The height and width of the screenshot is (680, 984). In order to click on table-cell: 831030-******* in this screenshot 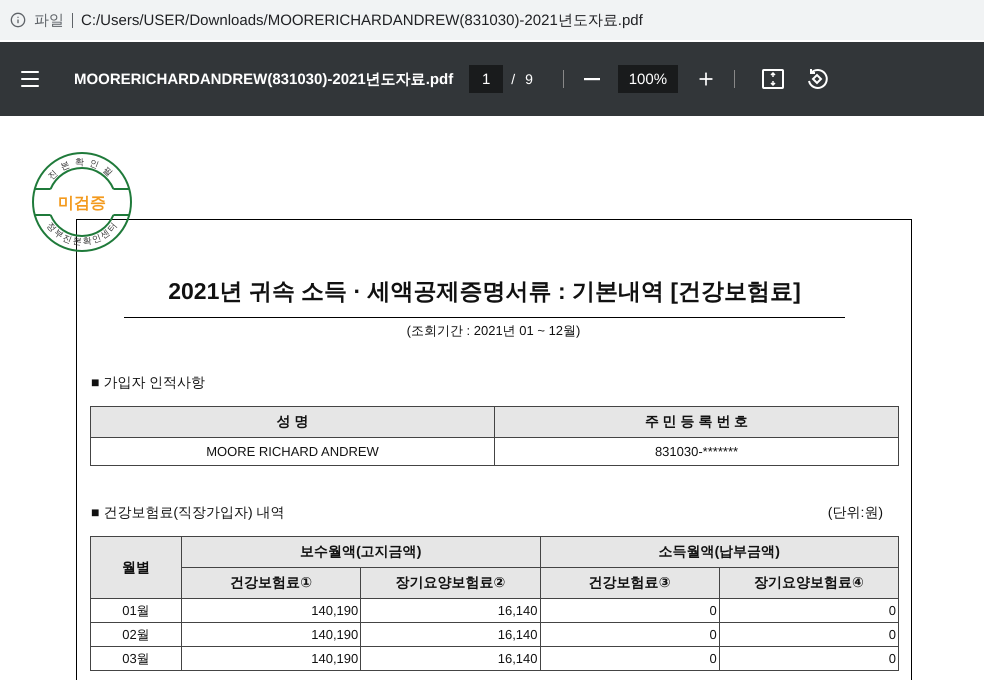, I will do `click(696, 452)`.